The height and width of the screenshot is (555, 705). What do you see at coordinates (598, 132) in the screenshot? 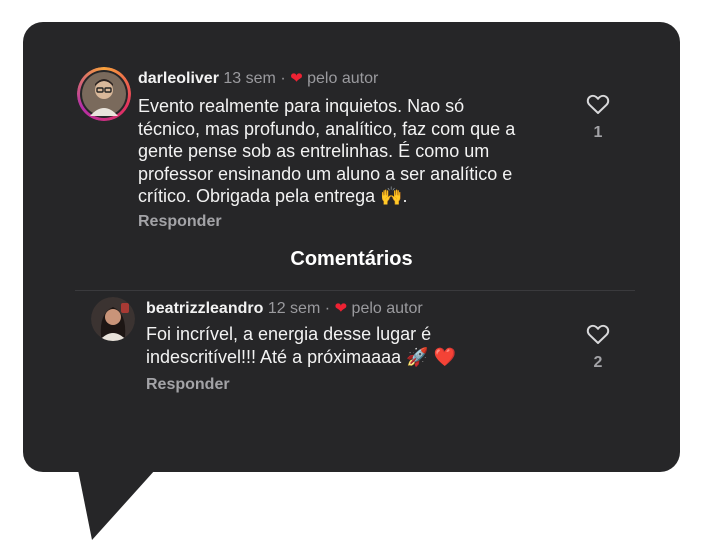
I see `like-count: 1` at bounding box center [598, 132].